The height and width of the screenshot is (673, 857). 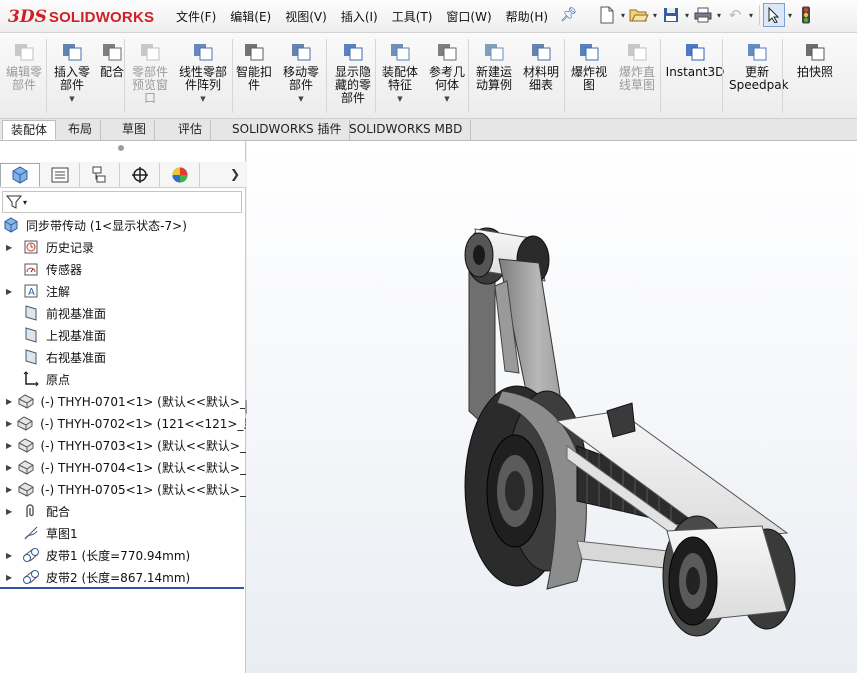 What do you see at coordinates (687, 15) in the screenshot?
I see `save-dropdown-icon: ▾` at bounding box center [687, 15].